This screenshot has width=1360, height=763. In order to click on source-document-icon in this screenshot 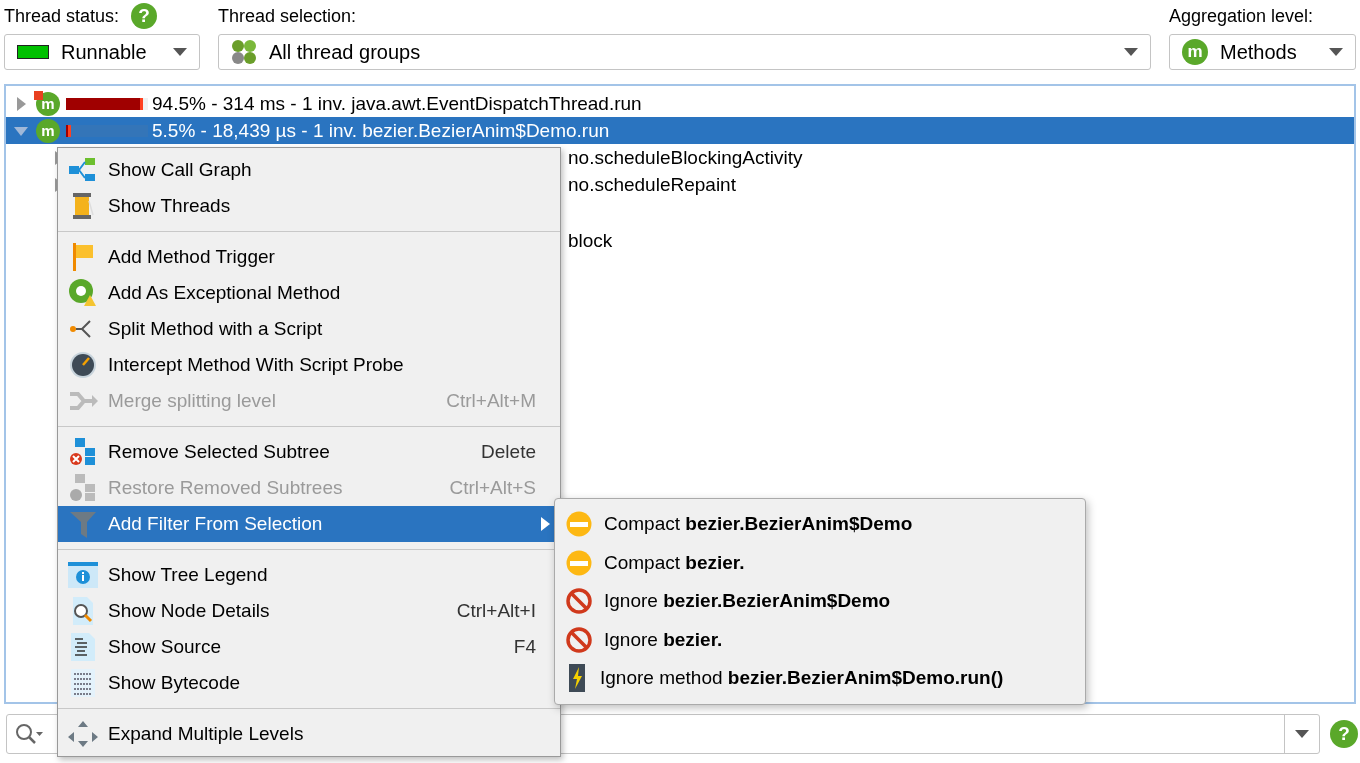, I will do `click(83, 647)`.